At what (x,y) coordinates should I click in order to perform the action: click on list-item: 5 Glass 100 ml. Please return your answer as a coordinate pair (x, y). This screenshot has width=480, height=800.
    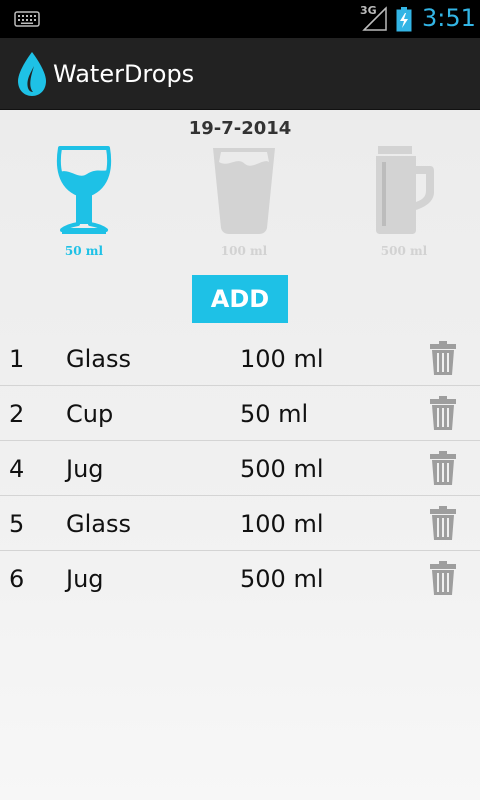
    Looking at the image, I should click on (240, 523).